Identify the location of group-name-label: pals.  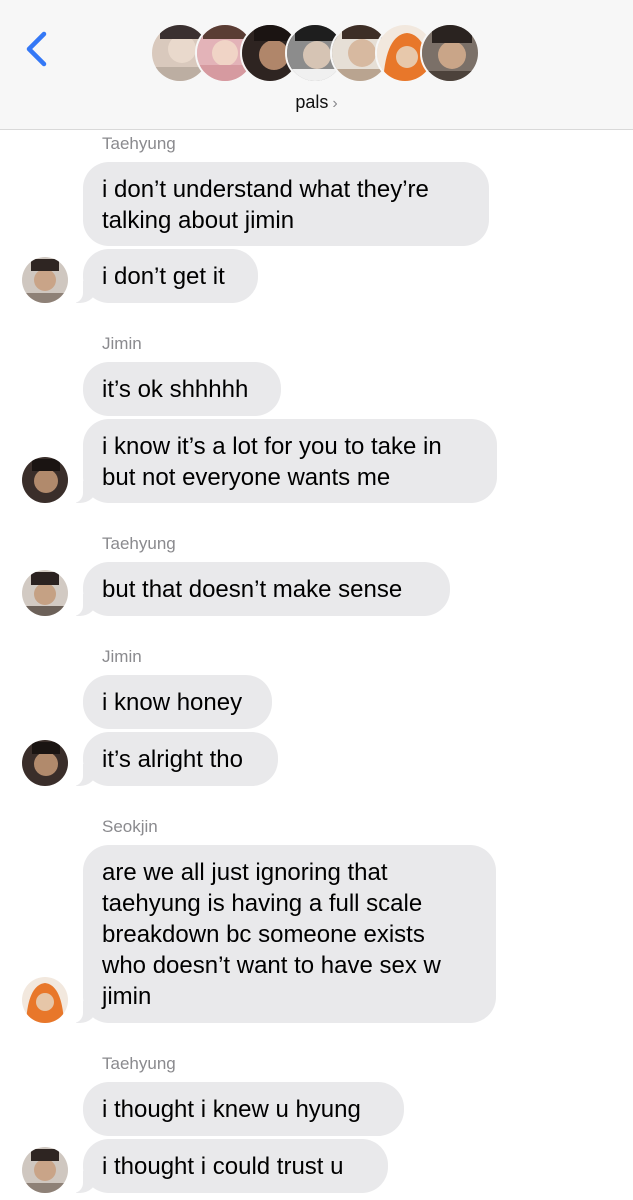
(312, 102).